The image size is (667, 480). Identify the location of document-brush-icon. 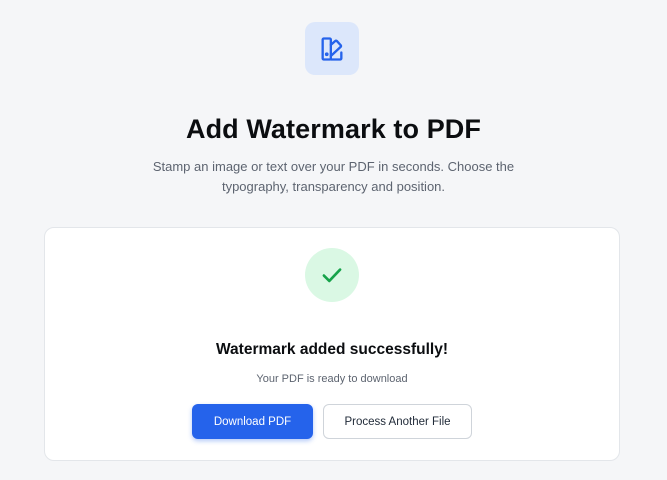
(332, 48).